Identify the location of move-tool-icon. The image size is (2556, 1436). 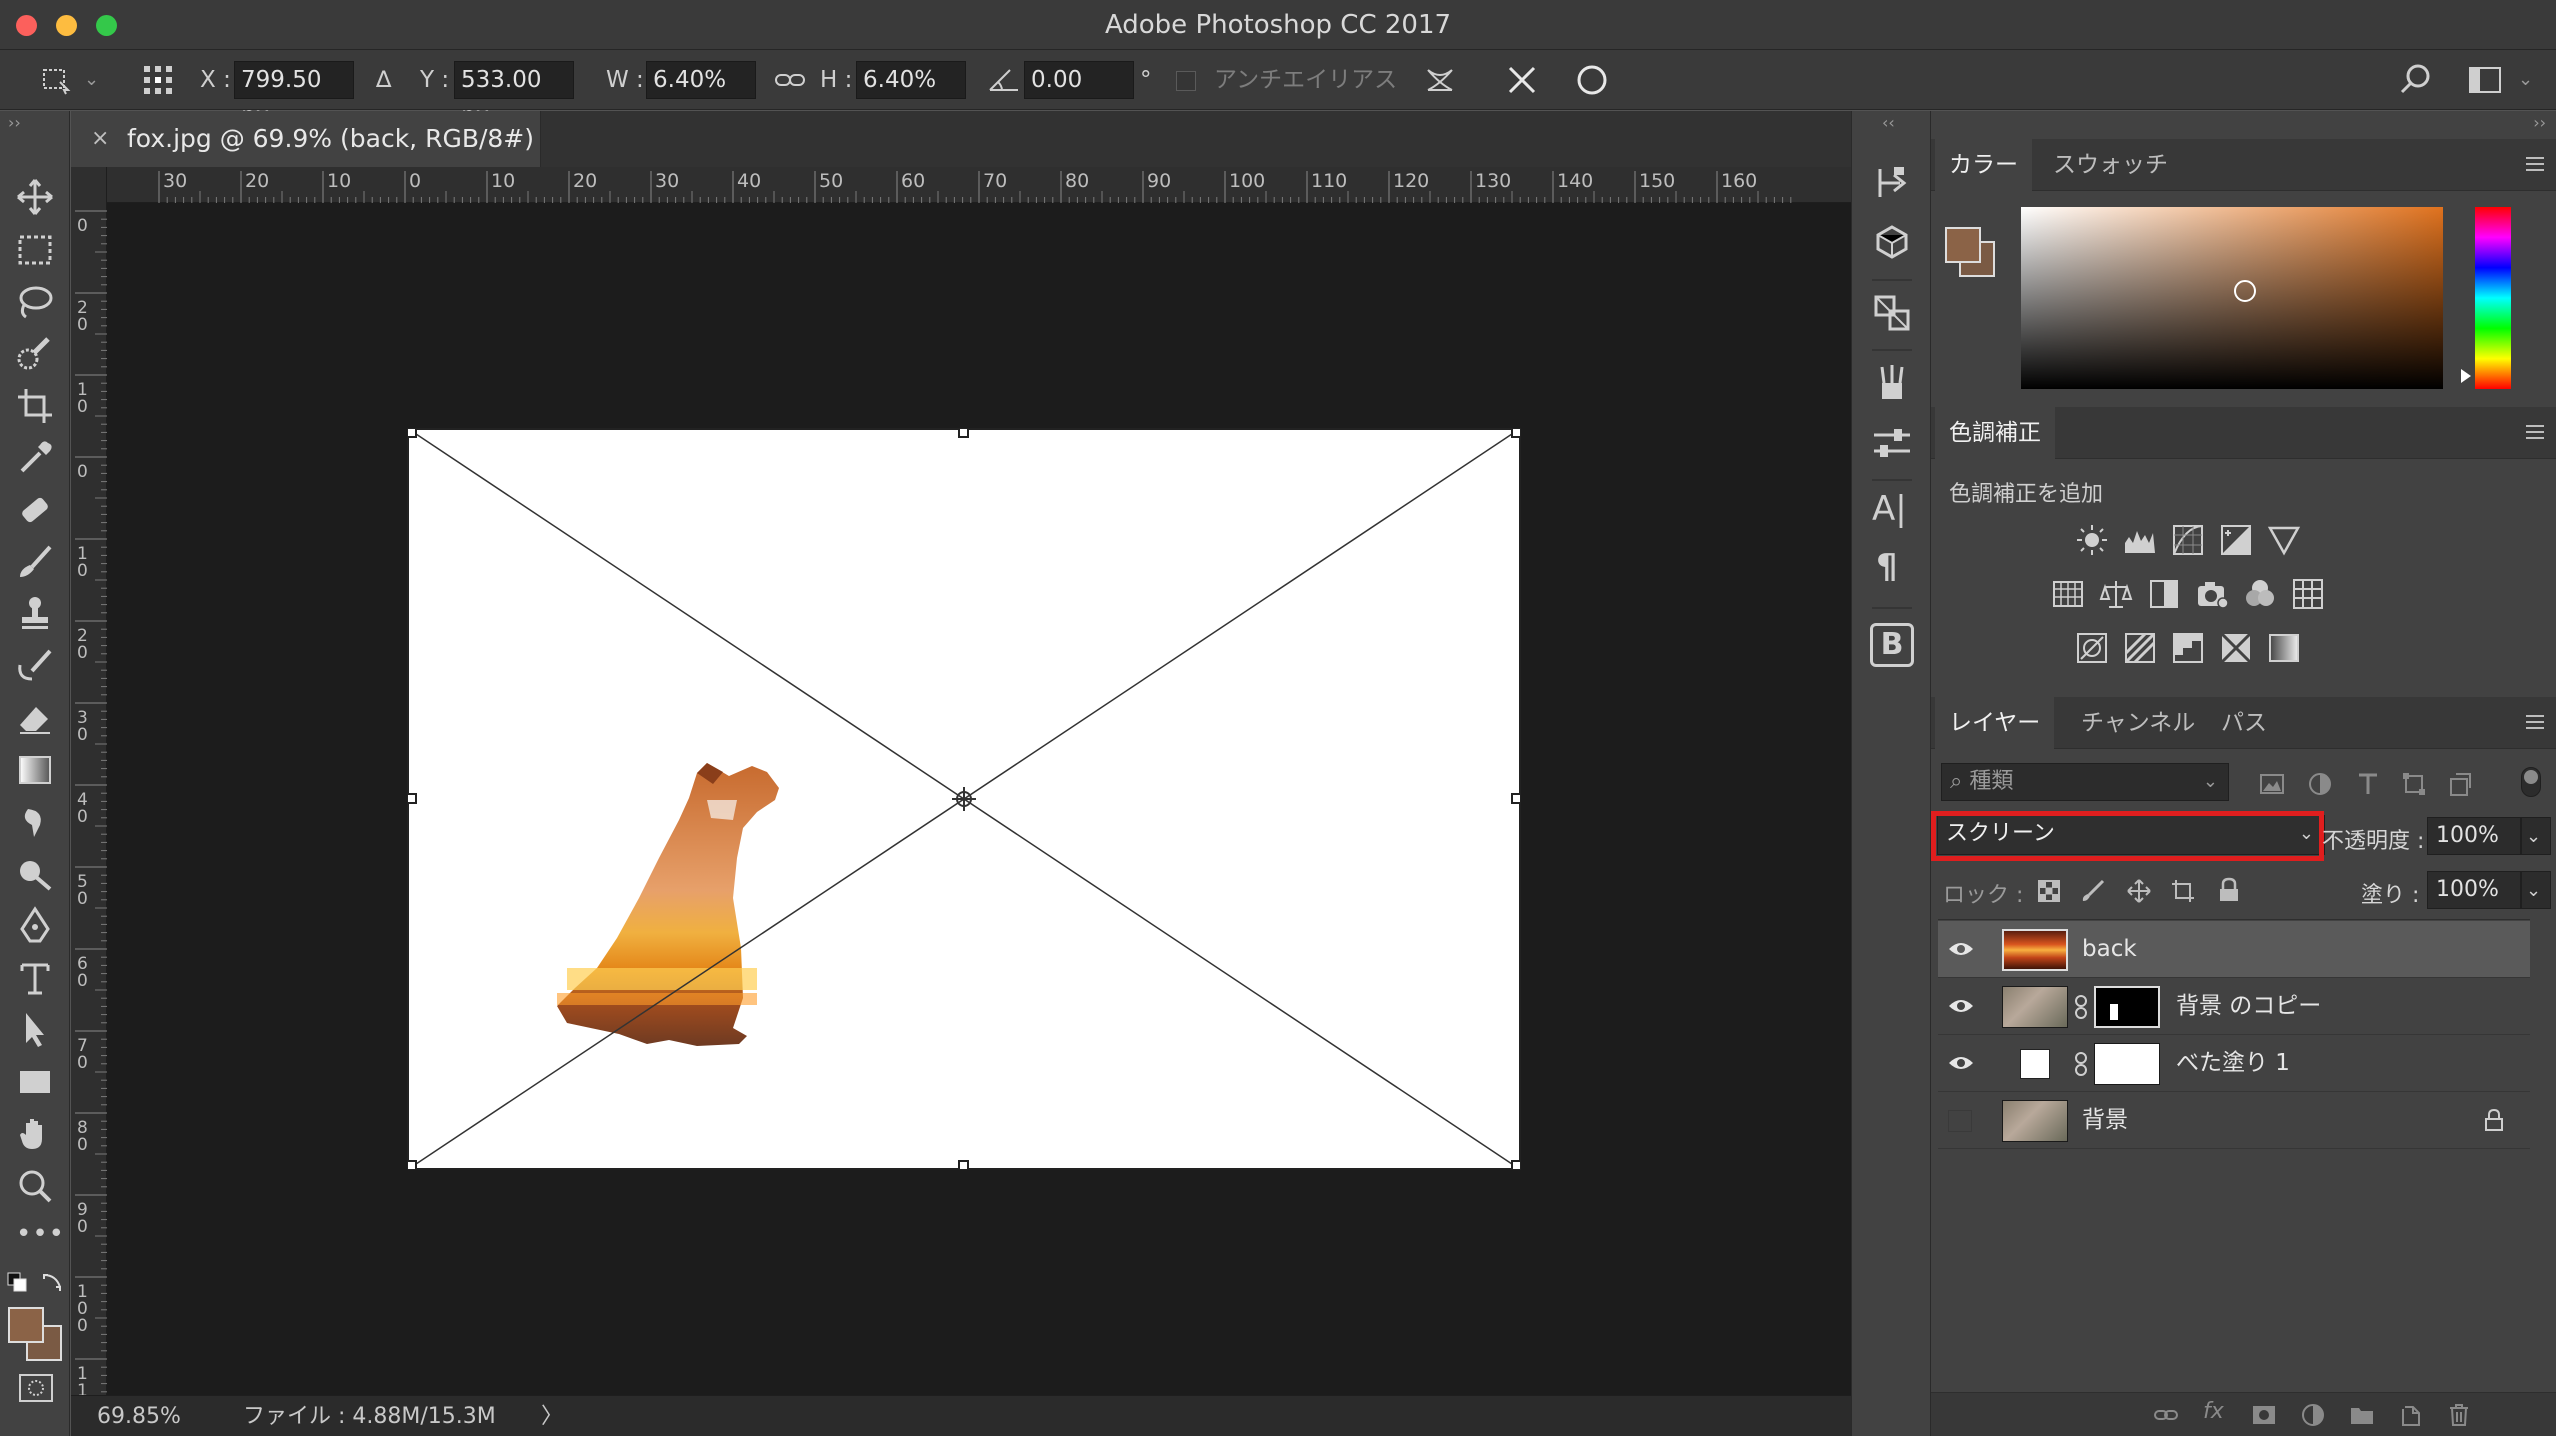
(35, 197).